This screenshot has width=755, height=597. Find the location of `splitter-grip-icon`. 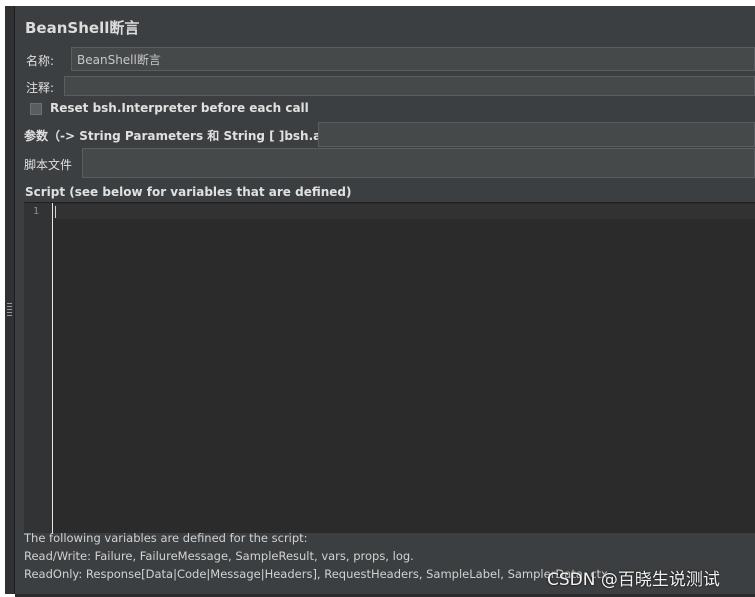

splitter-grip-icon is located at coordinates (9, 310).